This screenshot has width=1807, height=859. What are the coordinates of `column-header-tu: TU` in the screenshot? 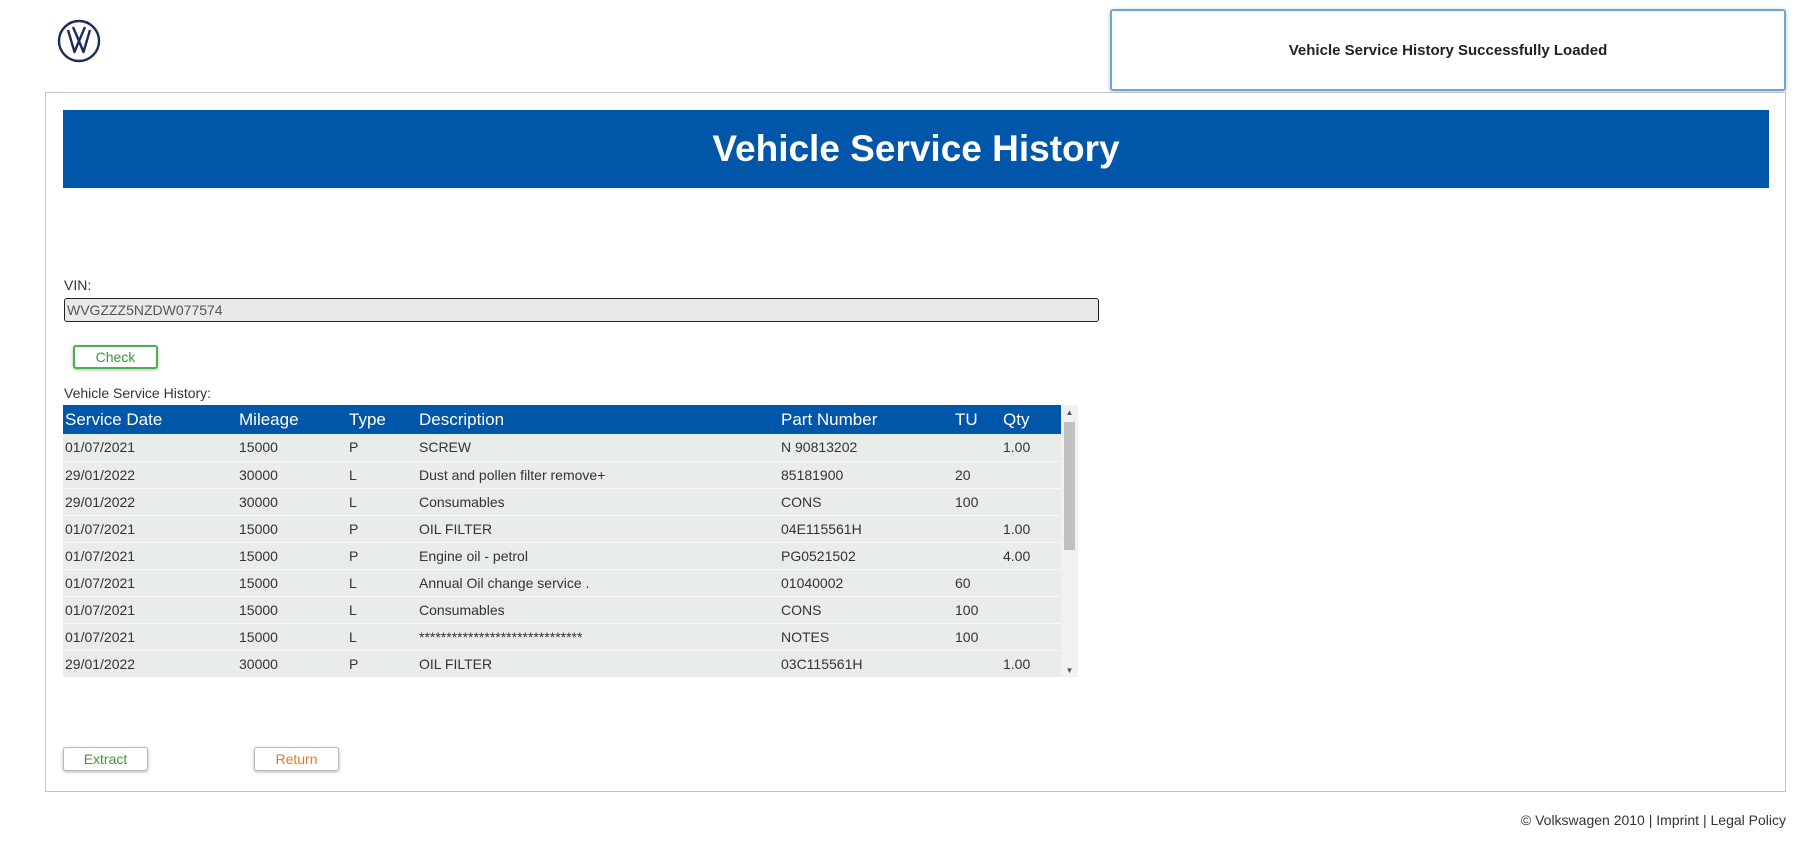 It's located at (977, 419).